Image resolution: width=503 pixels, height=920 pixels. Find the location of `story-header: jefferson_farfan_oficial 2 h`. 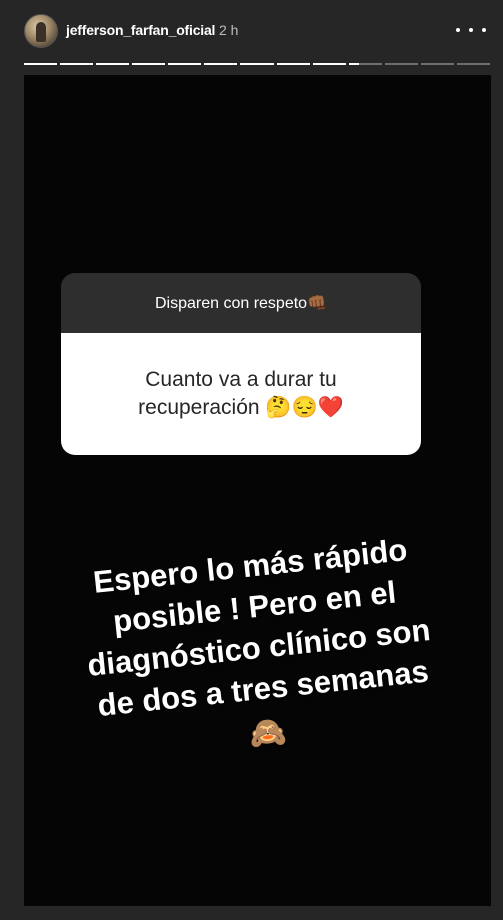

story-header: jefferson_farfan_oficial 2 h is located at coordinates (251, 30).